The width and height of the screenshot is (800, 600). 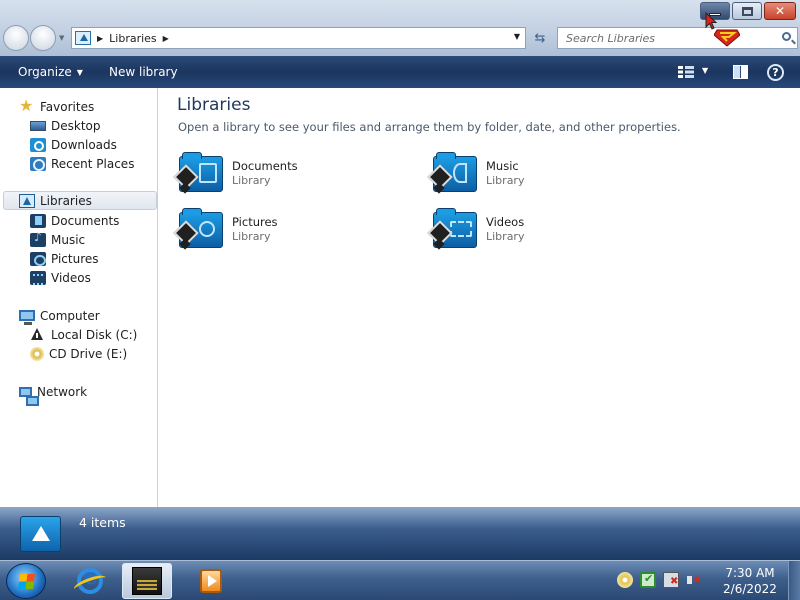 What do you see at coordinates (740, 72) in the screenshot?
I see `preview-pane-icon` at bounding box center [740, 72].